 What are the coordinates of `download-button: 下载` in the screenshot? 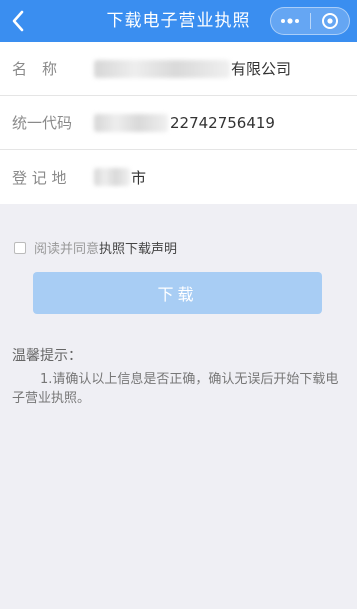 It's located at (177, 293).